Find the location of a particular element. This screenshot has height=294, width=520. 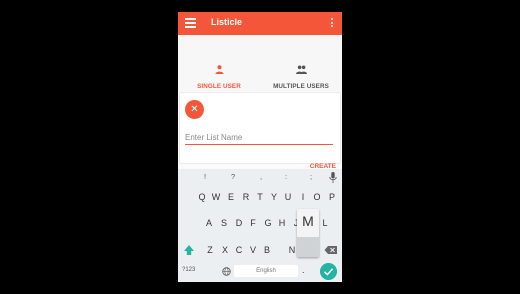

backspace-icon is located at coordinates (331, 250).